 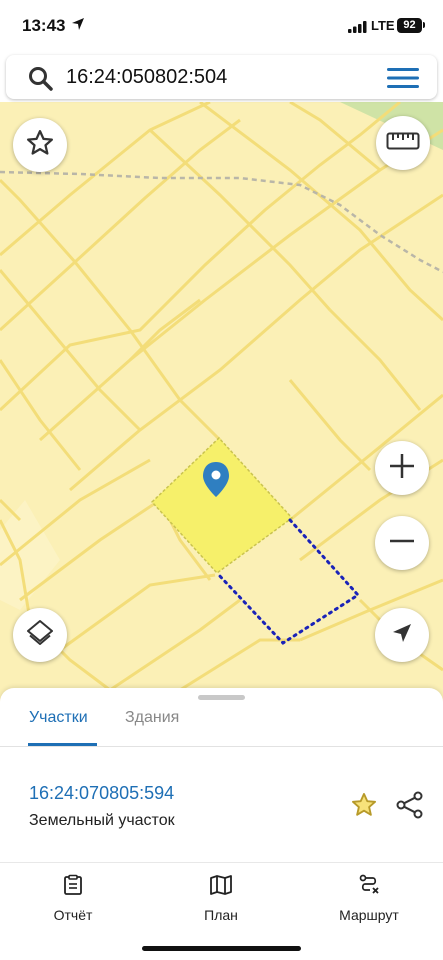 What do you see at coordinates (358, 29) in the screenshot?
I see `signal-icon` at bounding box center [358, 29].